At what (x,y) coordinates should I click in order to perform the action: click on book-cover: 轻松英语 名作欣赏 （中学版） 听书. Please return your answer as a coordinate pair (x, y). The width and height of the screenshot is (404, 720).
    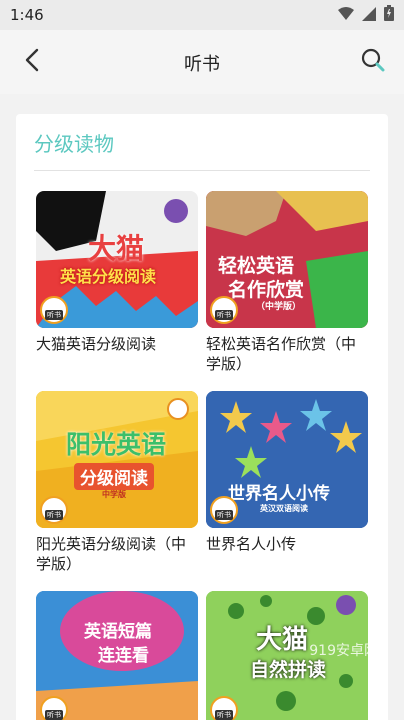
    Looking at the image, I should click on (287, 259).